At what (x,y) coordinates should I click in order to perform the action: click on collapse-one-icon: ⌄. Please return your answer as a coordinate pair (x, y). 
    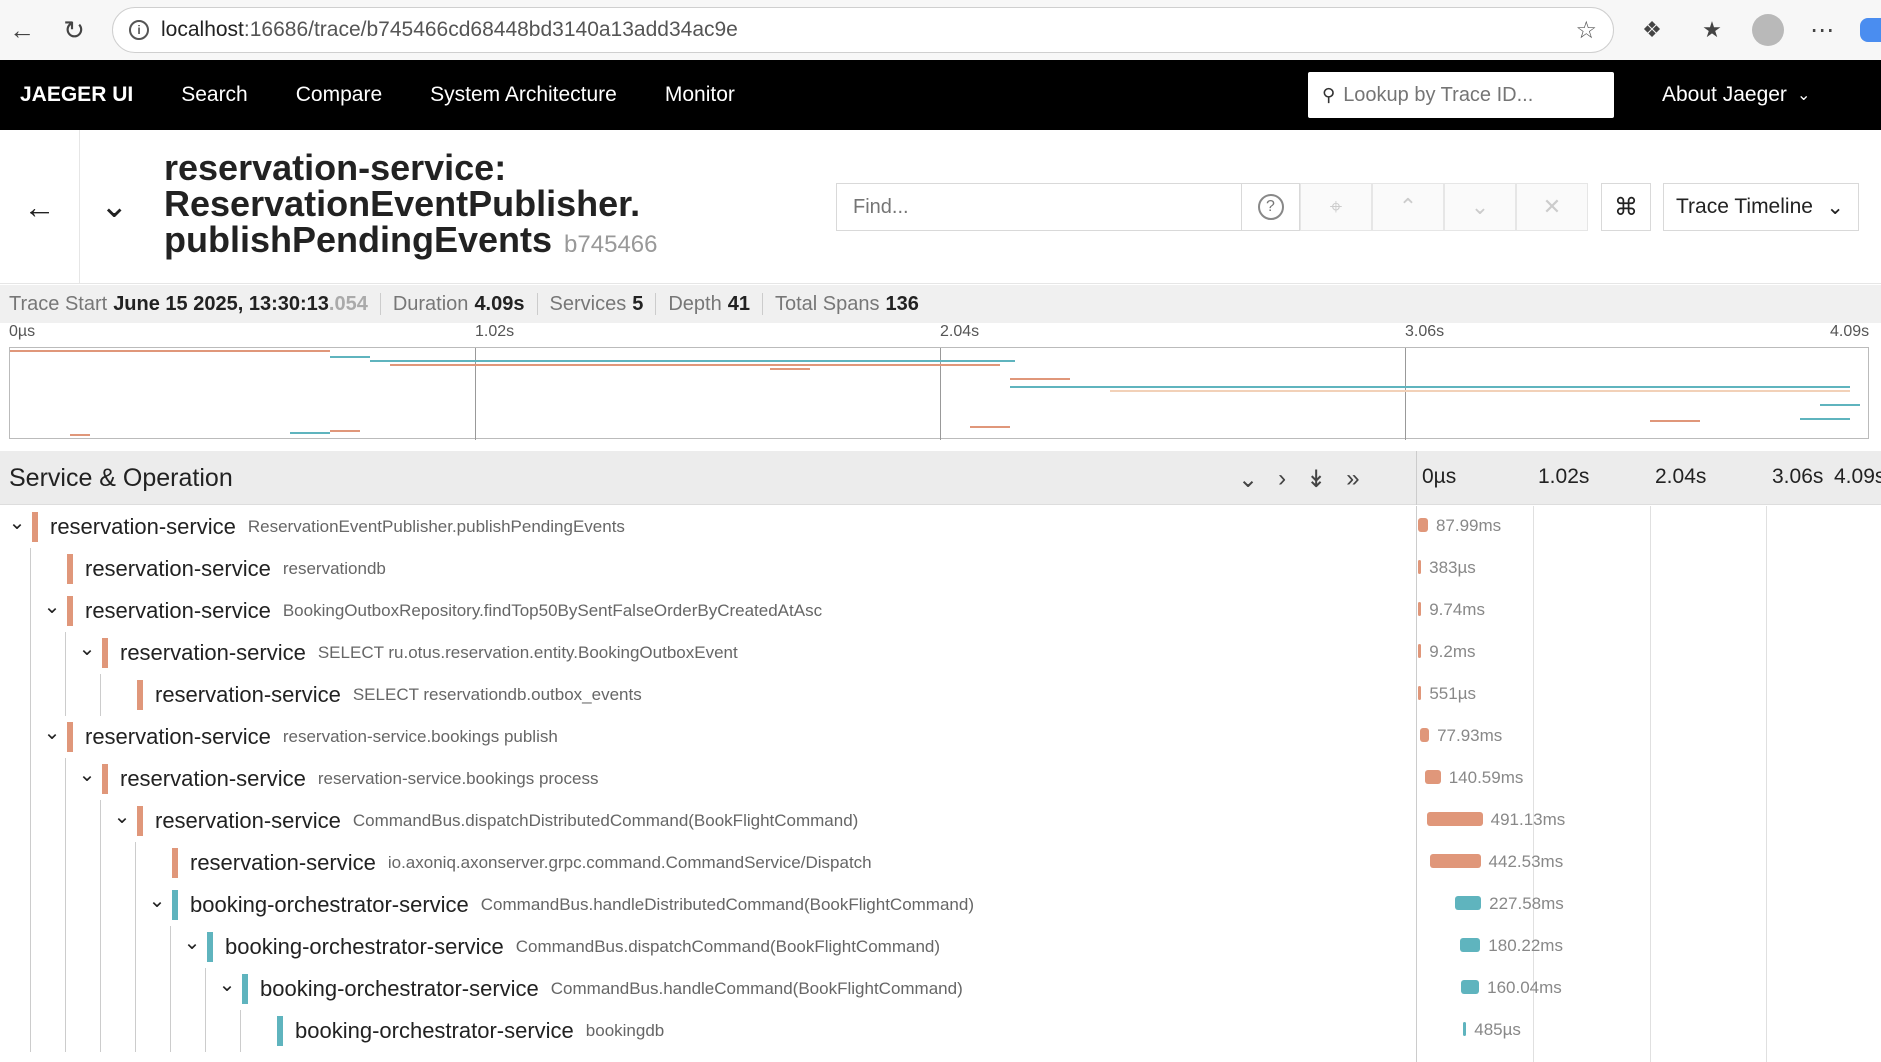
    Looking at the image, I should click on (1248, 479).